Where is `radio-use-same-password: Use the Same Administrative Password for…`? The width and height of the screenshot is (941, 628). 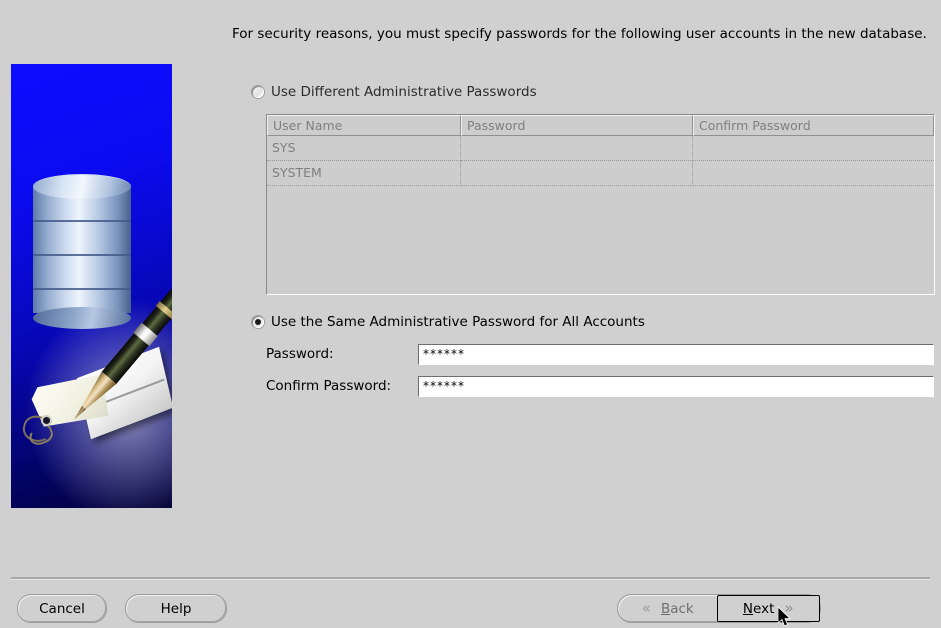
radio-use-same-password: Use the Same Administrative Password for… is located at coordinates (448, 322).